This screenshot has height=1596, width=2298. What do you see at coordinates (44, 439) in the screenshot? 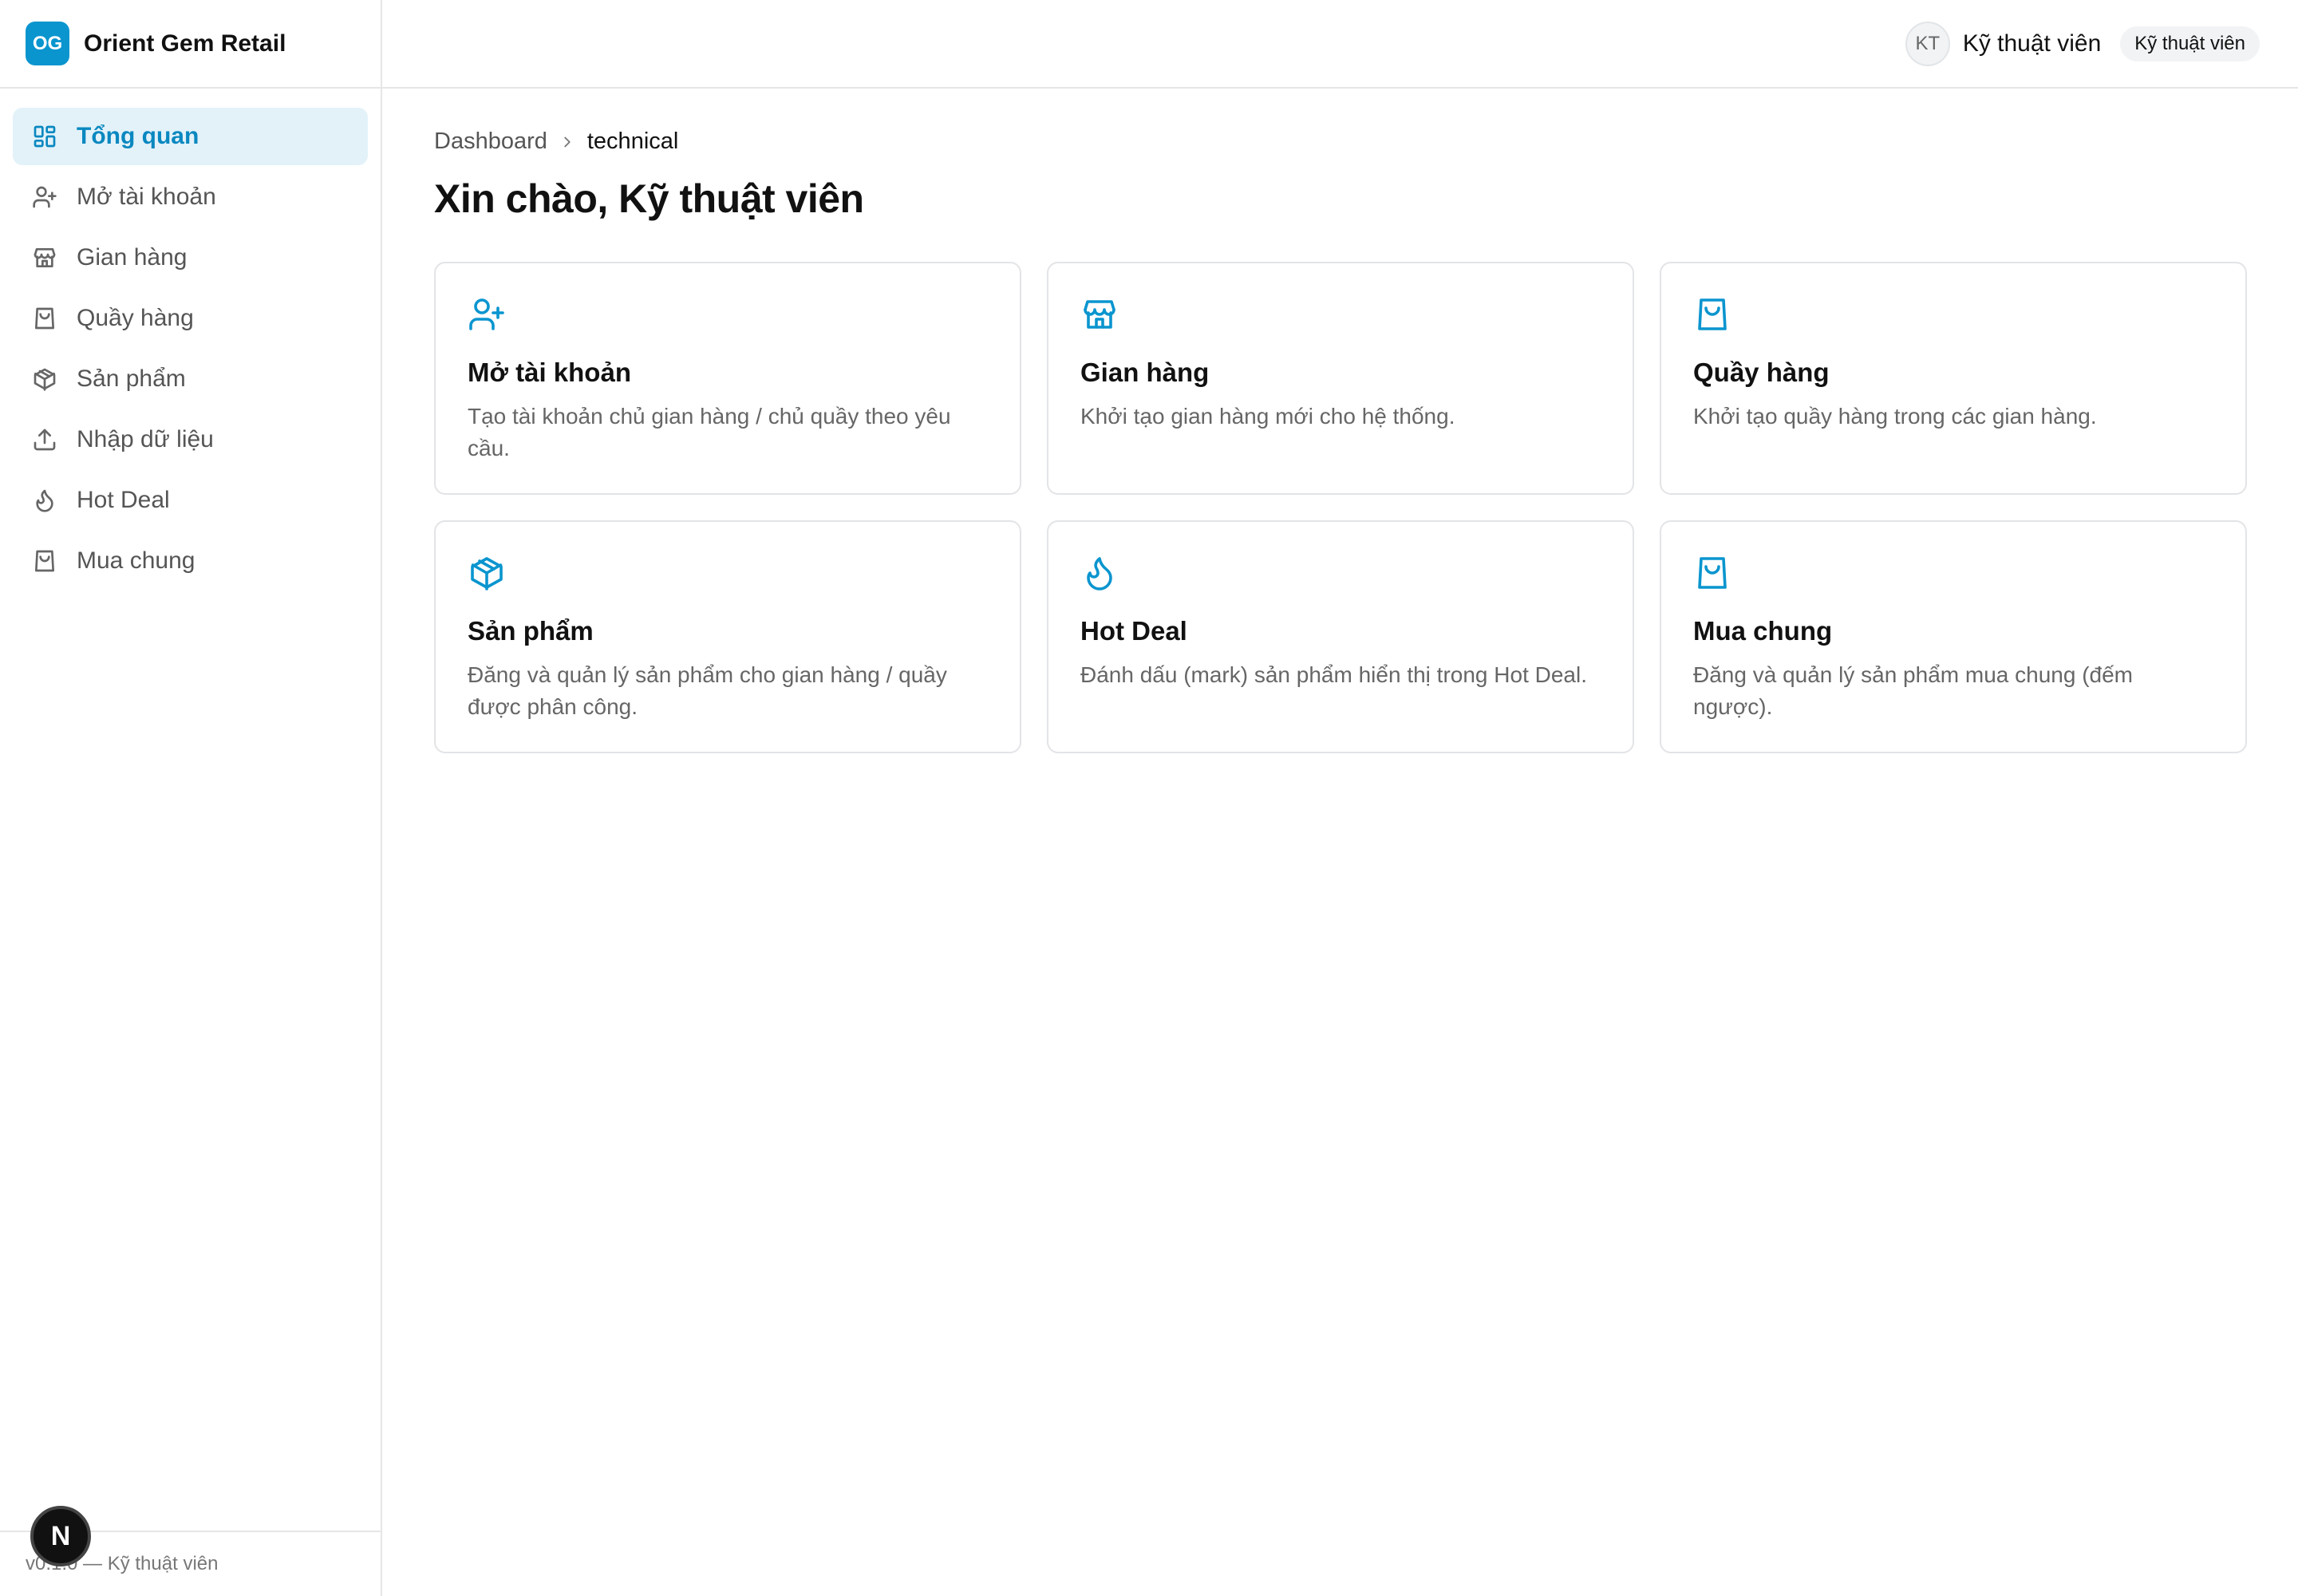
I see `upload-icon` at bounding box center [44, 439].